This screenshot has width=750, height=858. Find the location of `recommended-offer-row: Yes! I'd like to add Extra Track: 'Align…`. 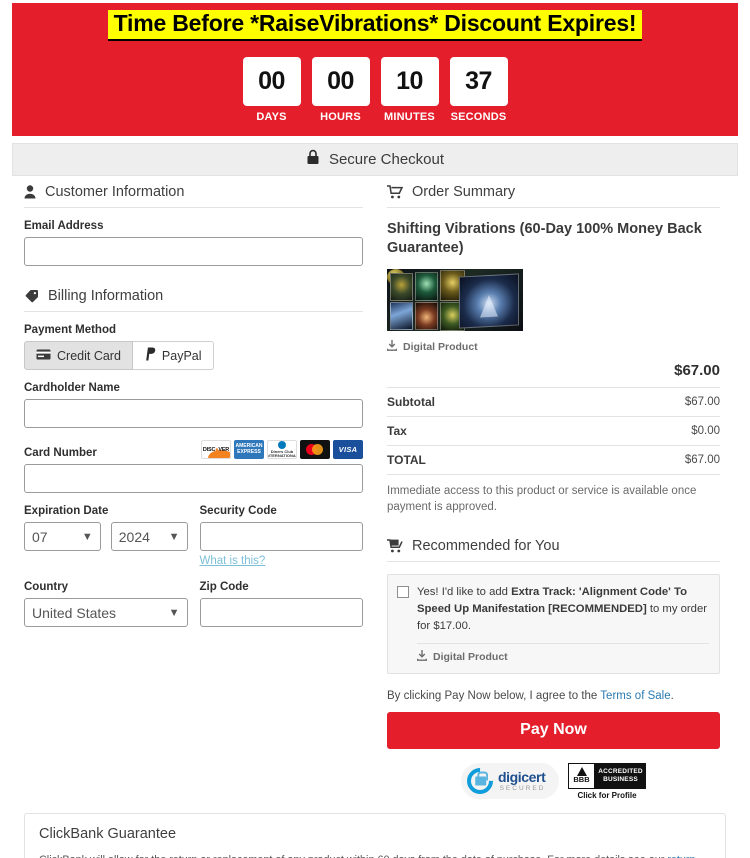

recommended-offer-row: Yes! I'd like to add Extra Track: 'Align… is located at coordinates (553, 609).